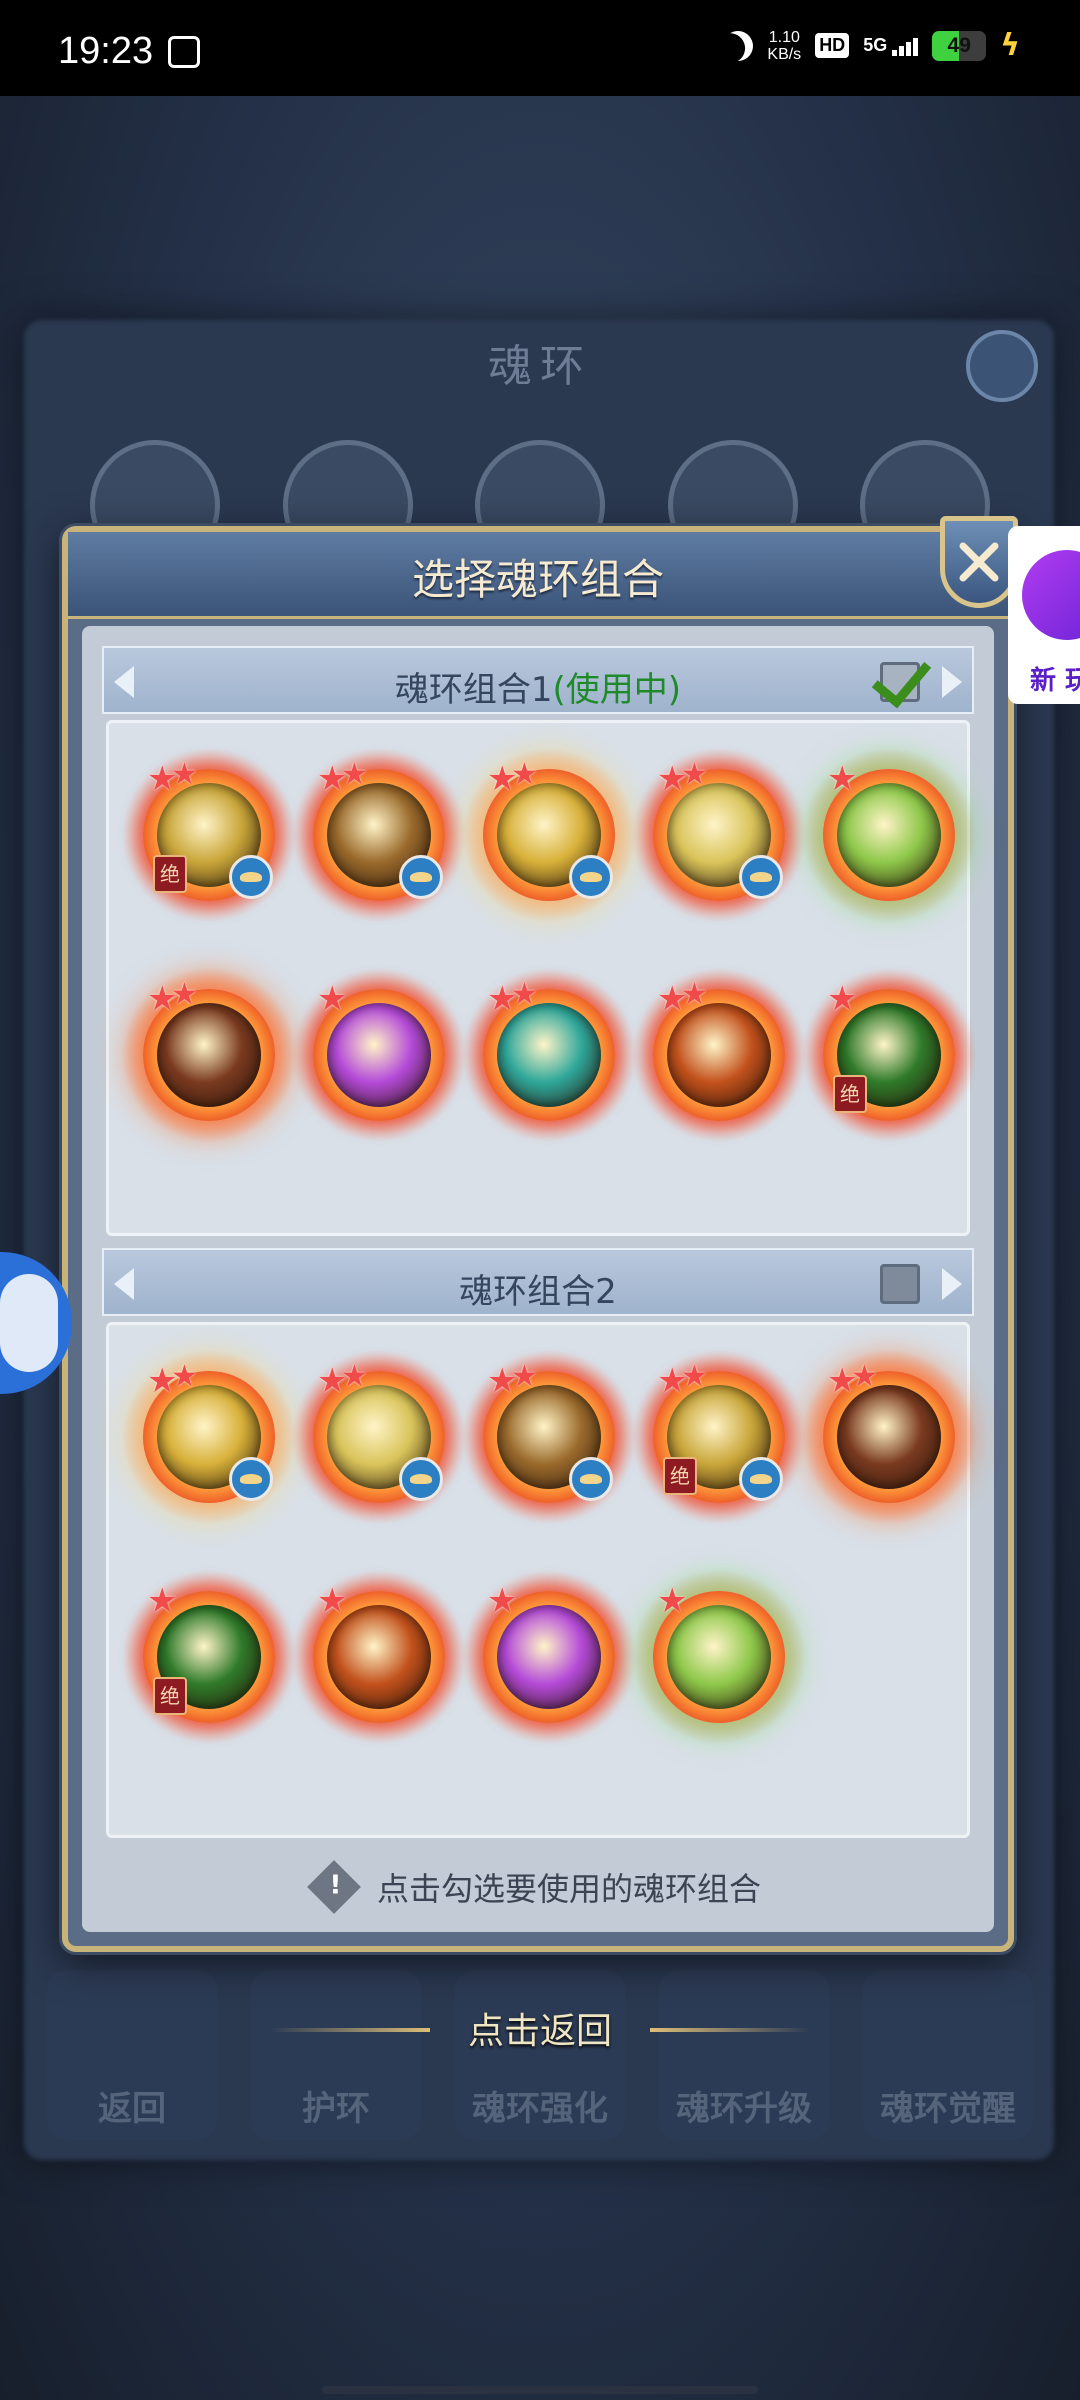 The height and width of the screenshot is (2400, 1080). Describe the element at coordinates (738, 45) in the screenshot. I see `do-not-disturb-icon` at that location.